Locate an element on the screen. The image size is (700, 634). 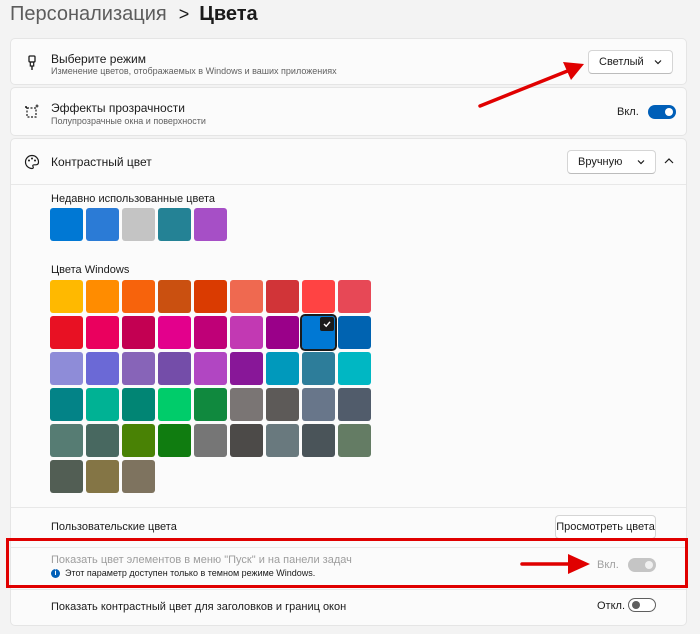
palette-icon is located at coordinates (32, 162).